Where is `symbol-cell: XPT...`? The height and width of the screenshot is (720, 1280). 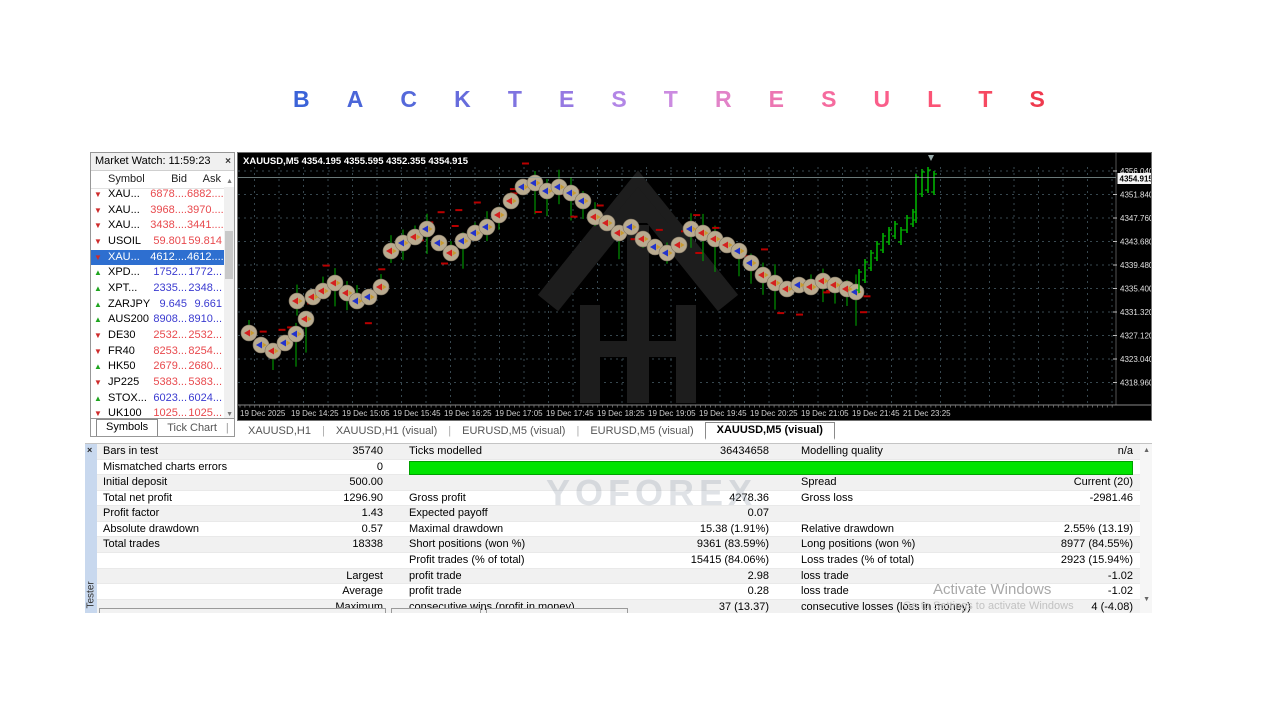 symbol-cell: XPT... is located at coordinates (123, 287).